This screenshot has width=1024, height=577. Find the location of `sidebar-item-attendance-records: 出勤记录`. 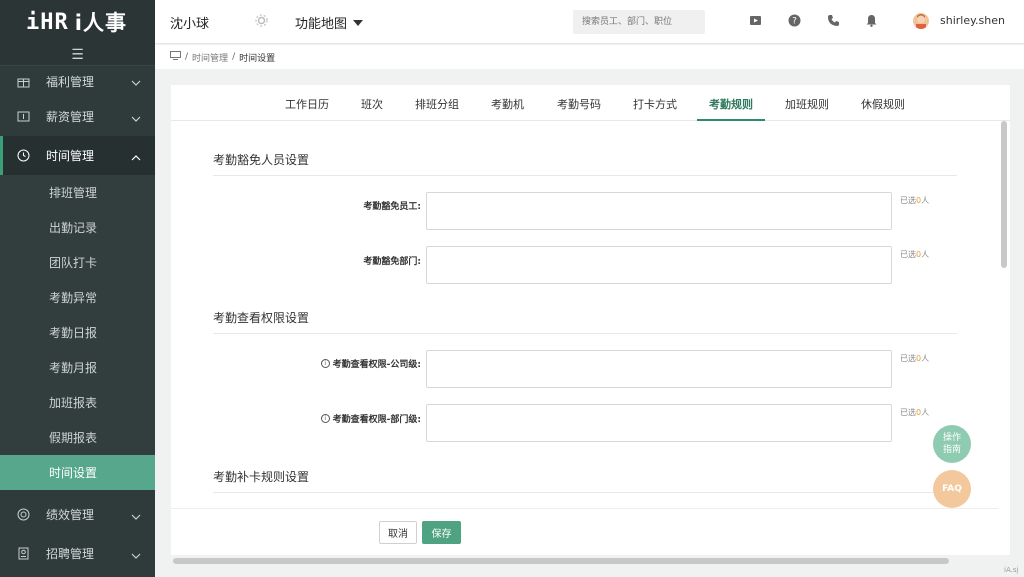

sidebar-item-attendance-records: 出勤记录 is located at coordinates (77, 227).